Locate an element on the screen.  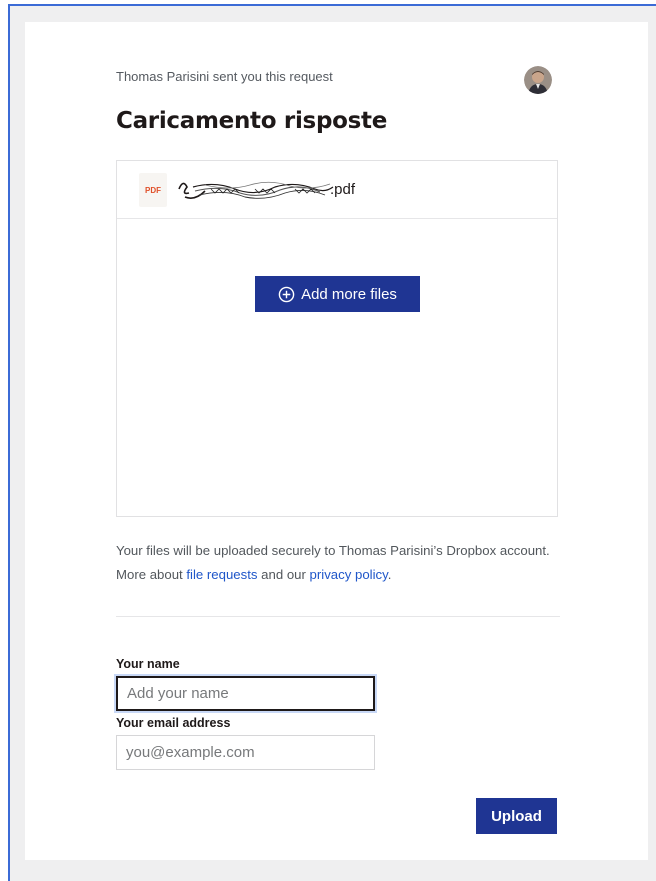
plus-circle-icon is located at coordinates (286, 294).